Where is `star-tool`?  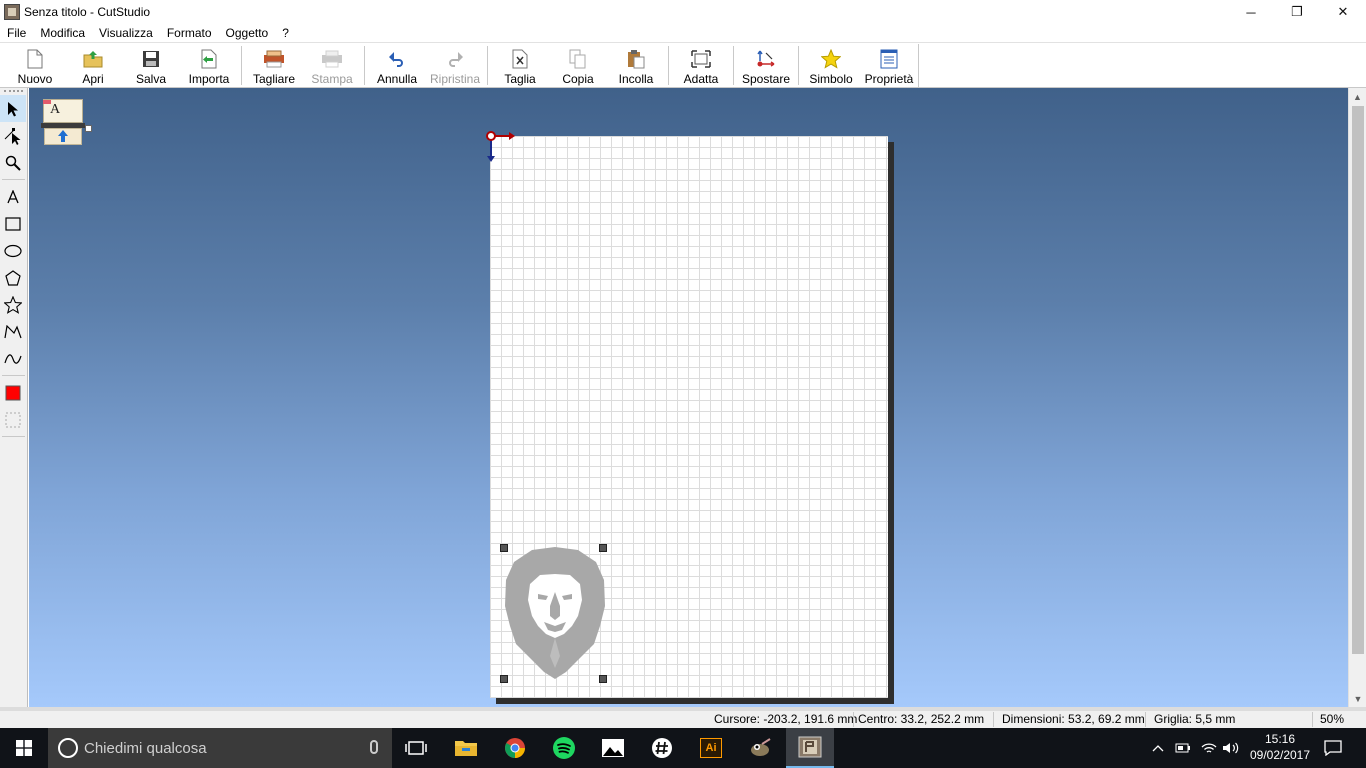
star-tool is located at coordinates (13, 304).